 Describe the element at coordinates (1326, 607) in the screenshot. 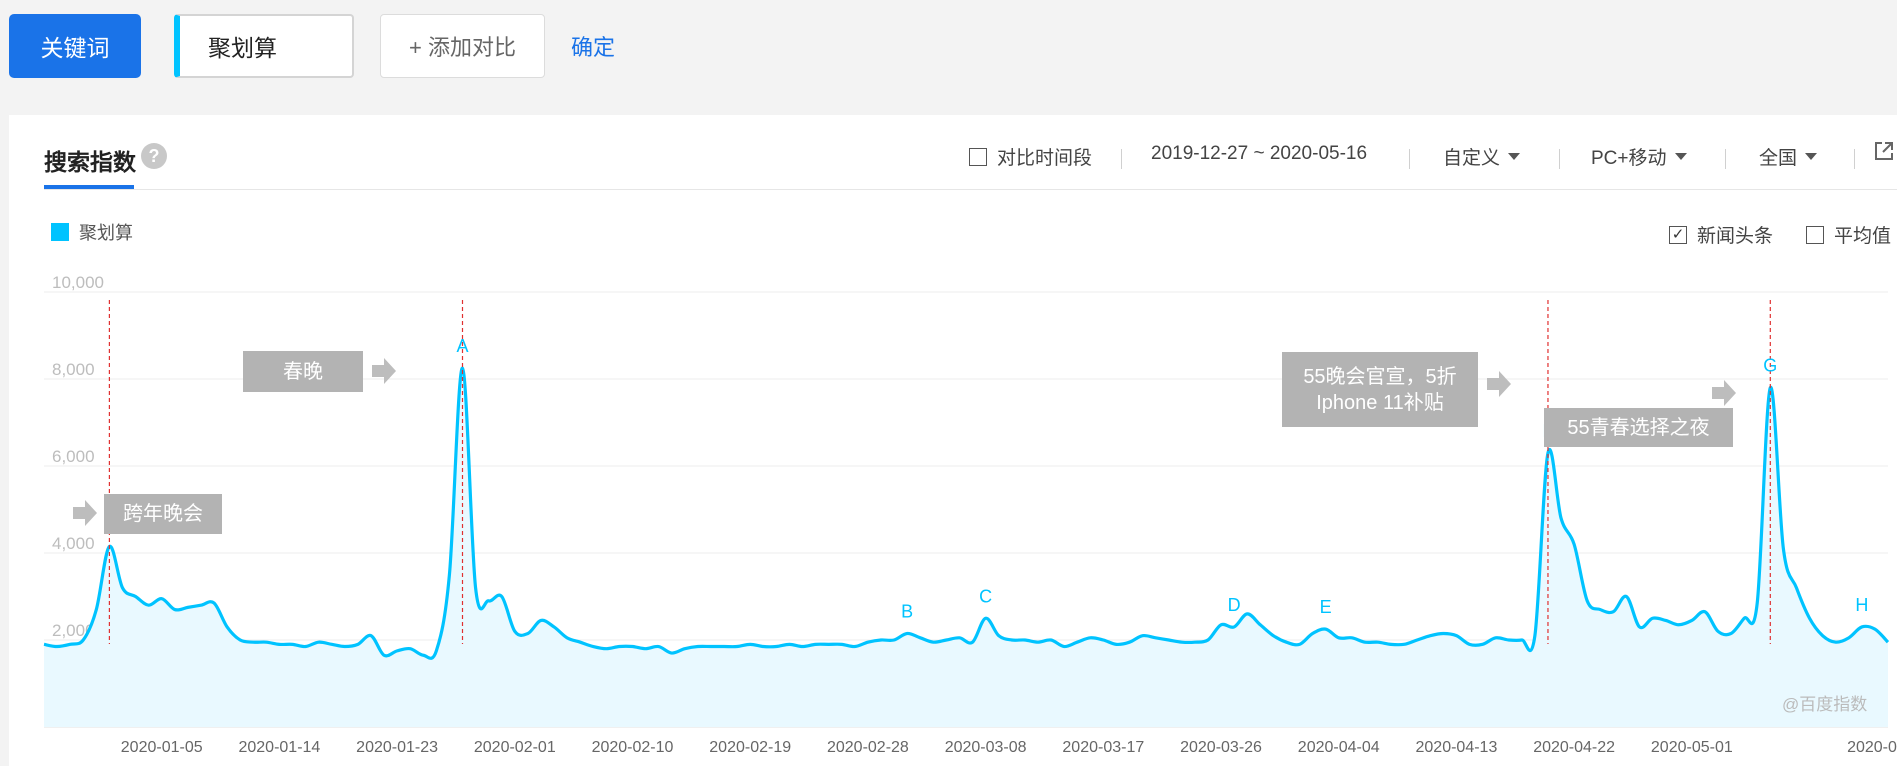

I see `event-marker-E: E` at that location.